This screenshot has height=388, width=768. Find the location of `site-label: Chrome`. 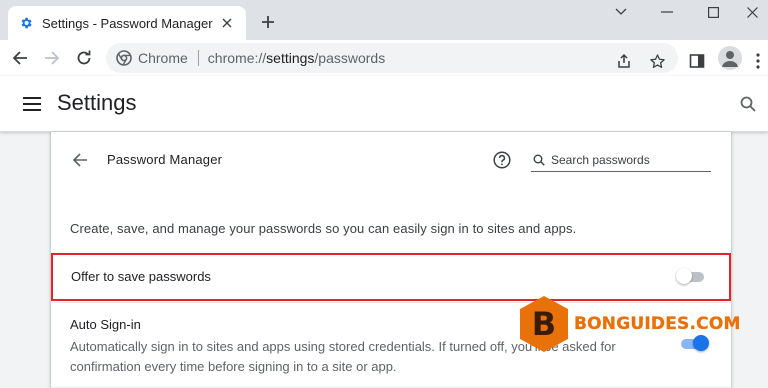

site-label: Chrome is located at coordinates (163, 58).